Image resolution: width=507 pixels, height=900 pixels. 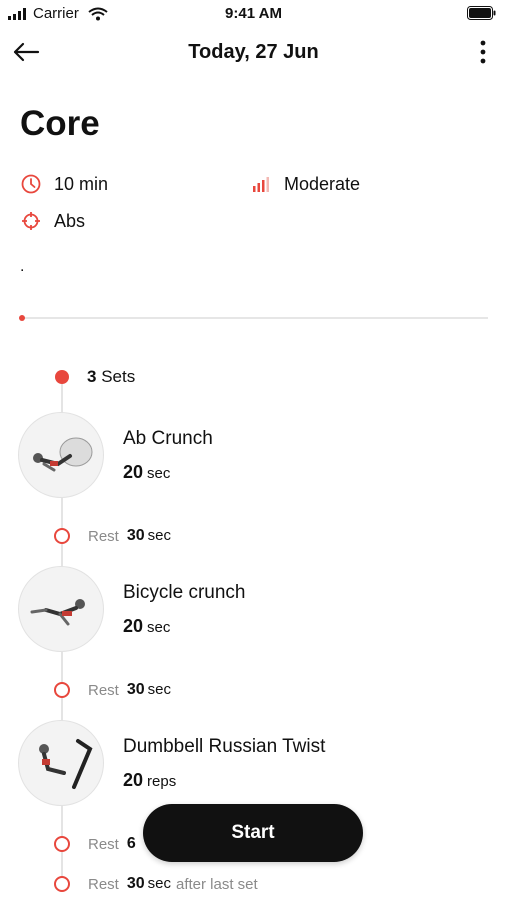 What do you see at coordinates (131, 843) in the screenshot?
I see `rest-value: 6` at bounding box center [131, 843].